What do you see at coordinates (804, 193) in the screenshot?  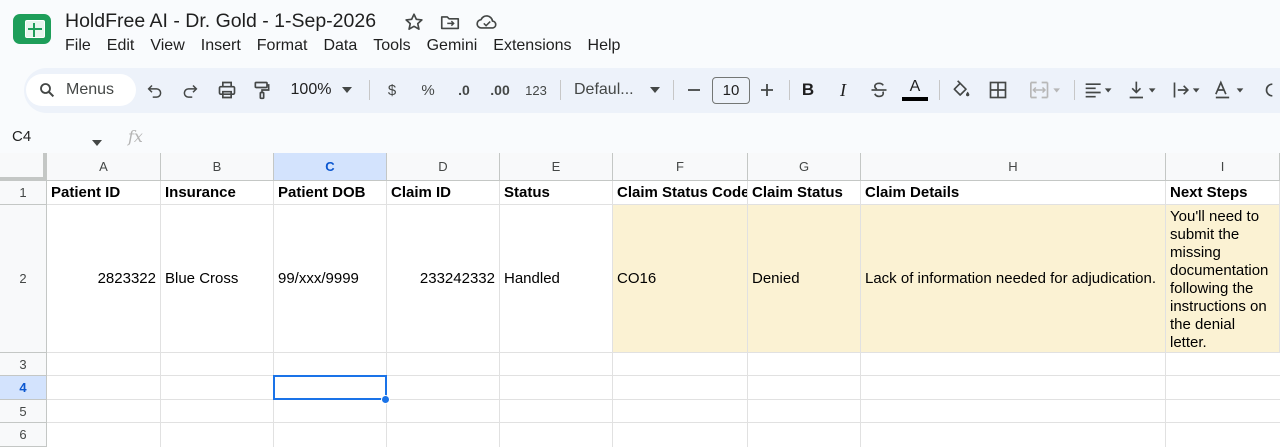 I see `header-cell-claim-status: Claim Status` at bounding box center [804, 193].